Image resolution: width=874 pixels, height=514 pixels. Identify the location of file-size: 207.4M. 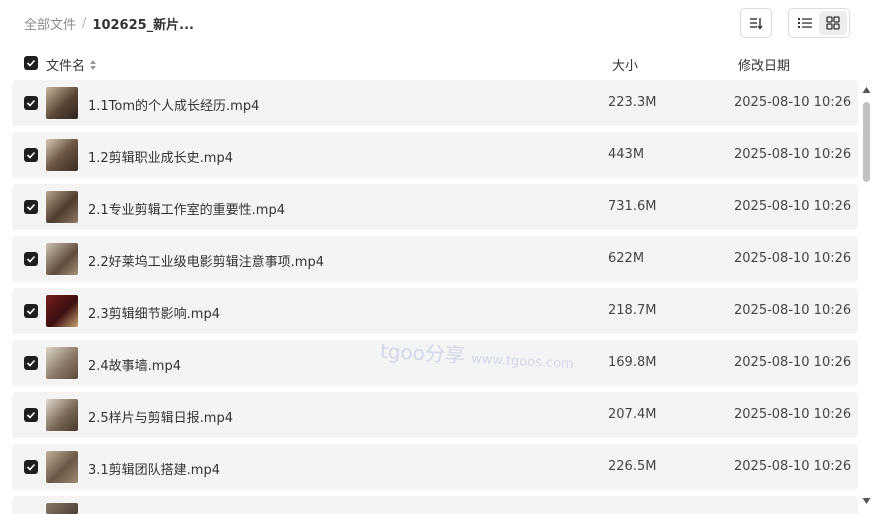
(632, 414).